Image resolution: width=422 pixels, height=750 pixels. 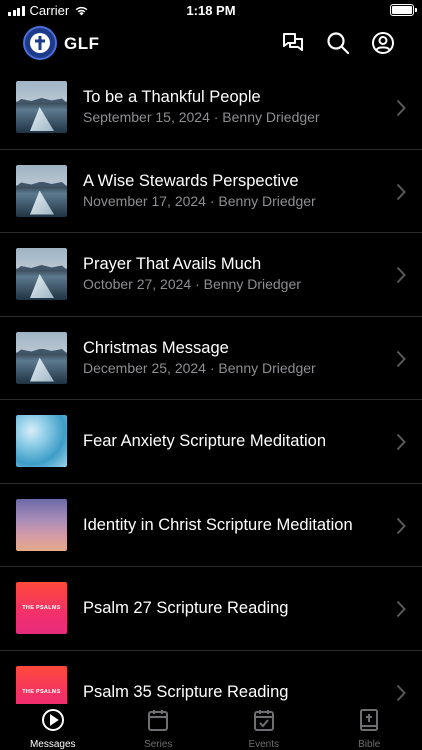 What do you see at coordinates (383, 43) in the screenshot?
I see `account-icon` at bounding box center [383, 43].